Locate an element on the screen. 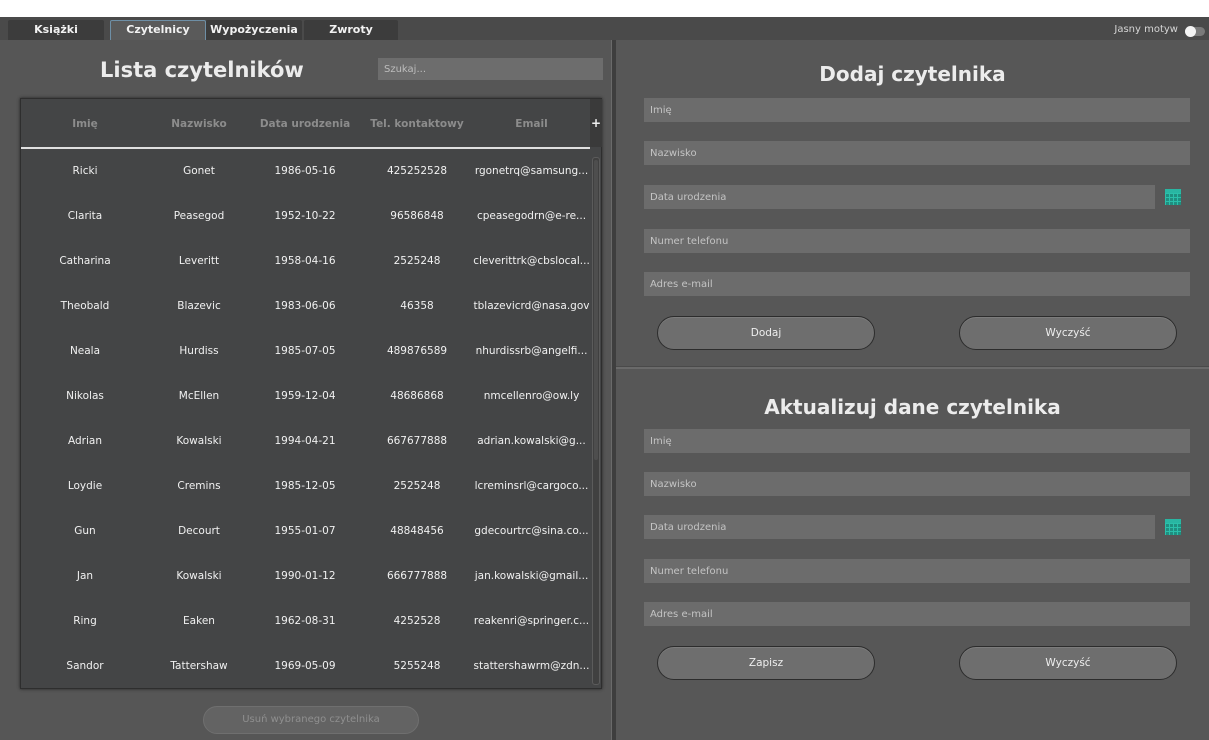 The height and width of the screenshot is (740, 1209). scrollbar-thumb is located at coordinates (596, 310).